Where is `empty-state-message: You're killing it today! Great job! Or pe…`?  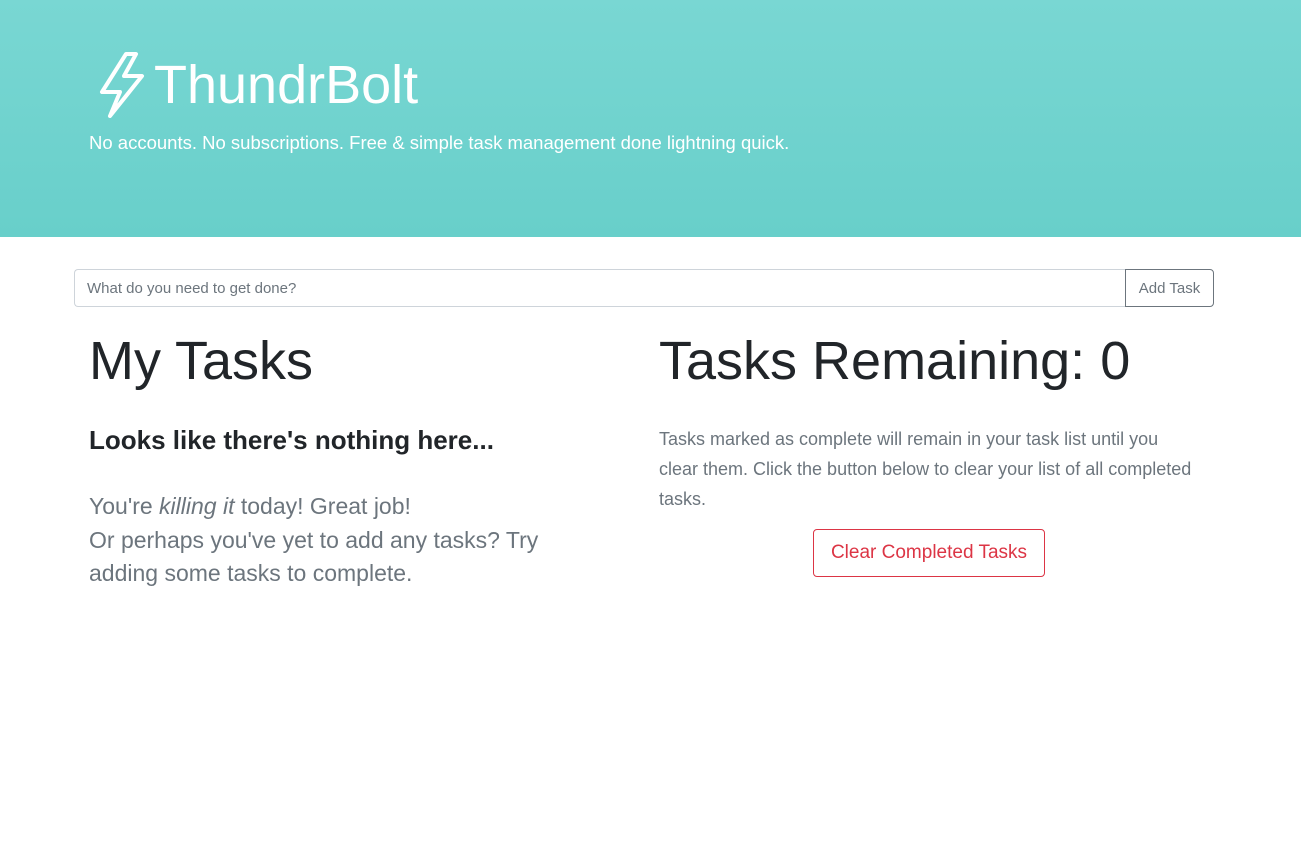 empty-state-message: You're killing it today! Great job! Or pe… is located at coordinates (349, 540).